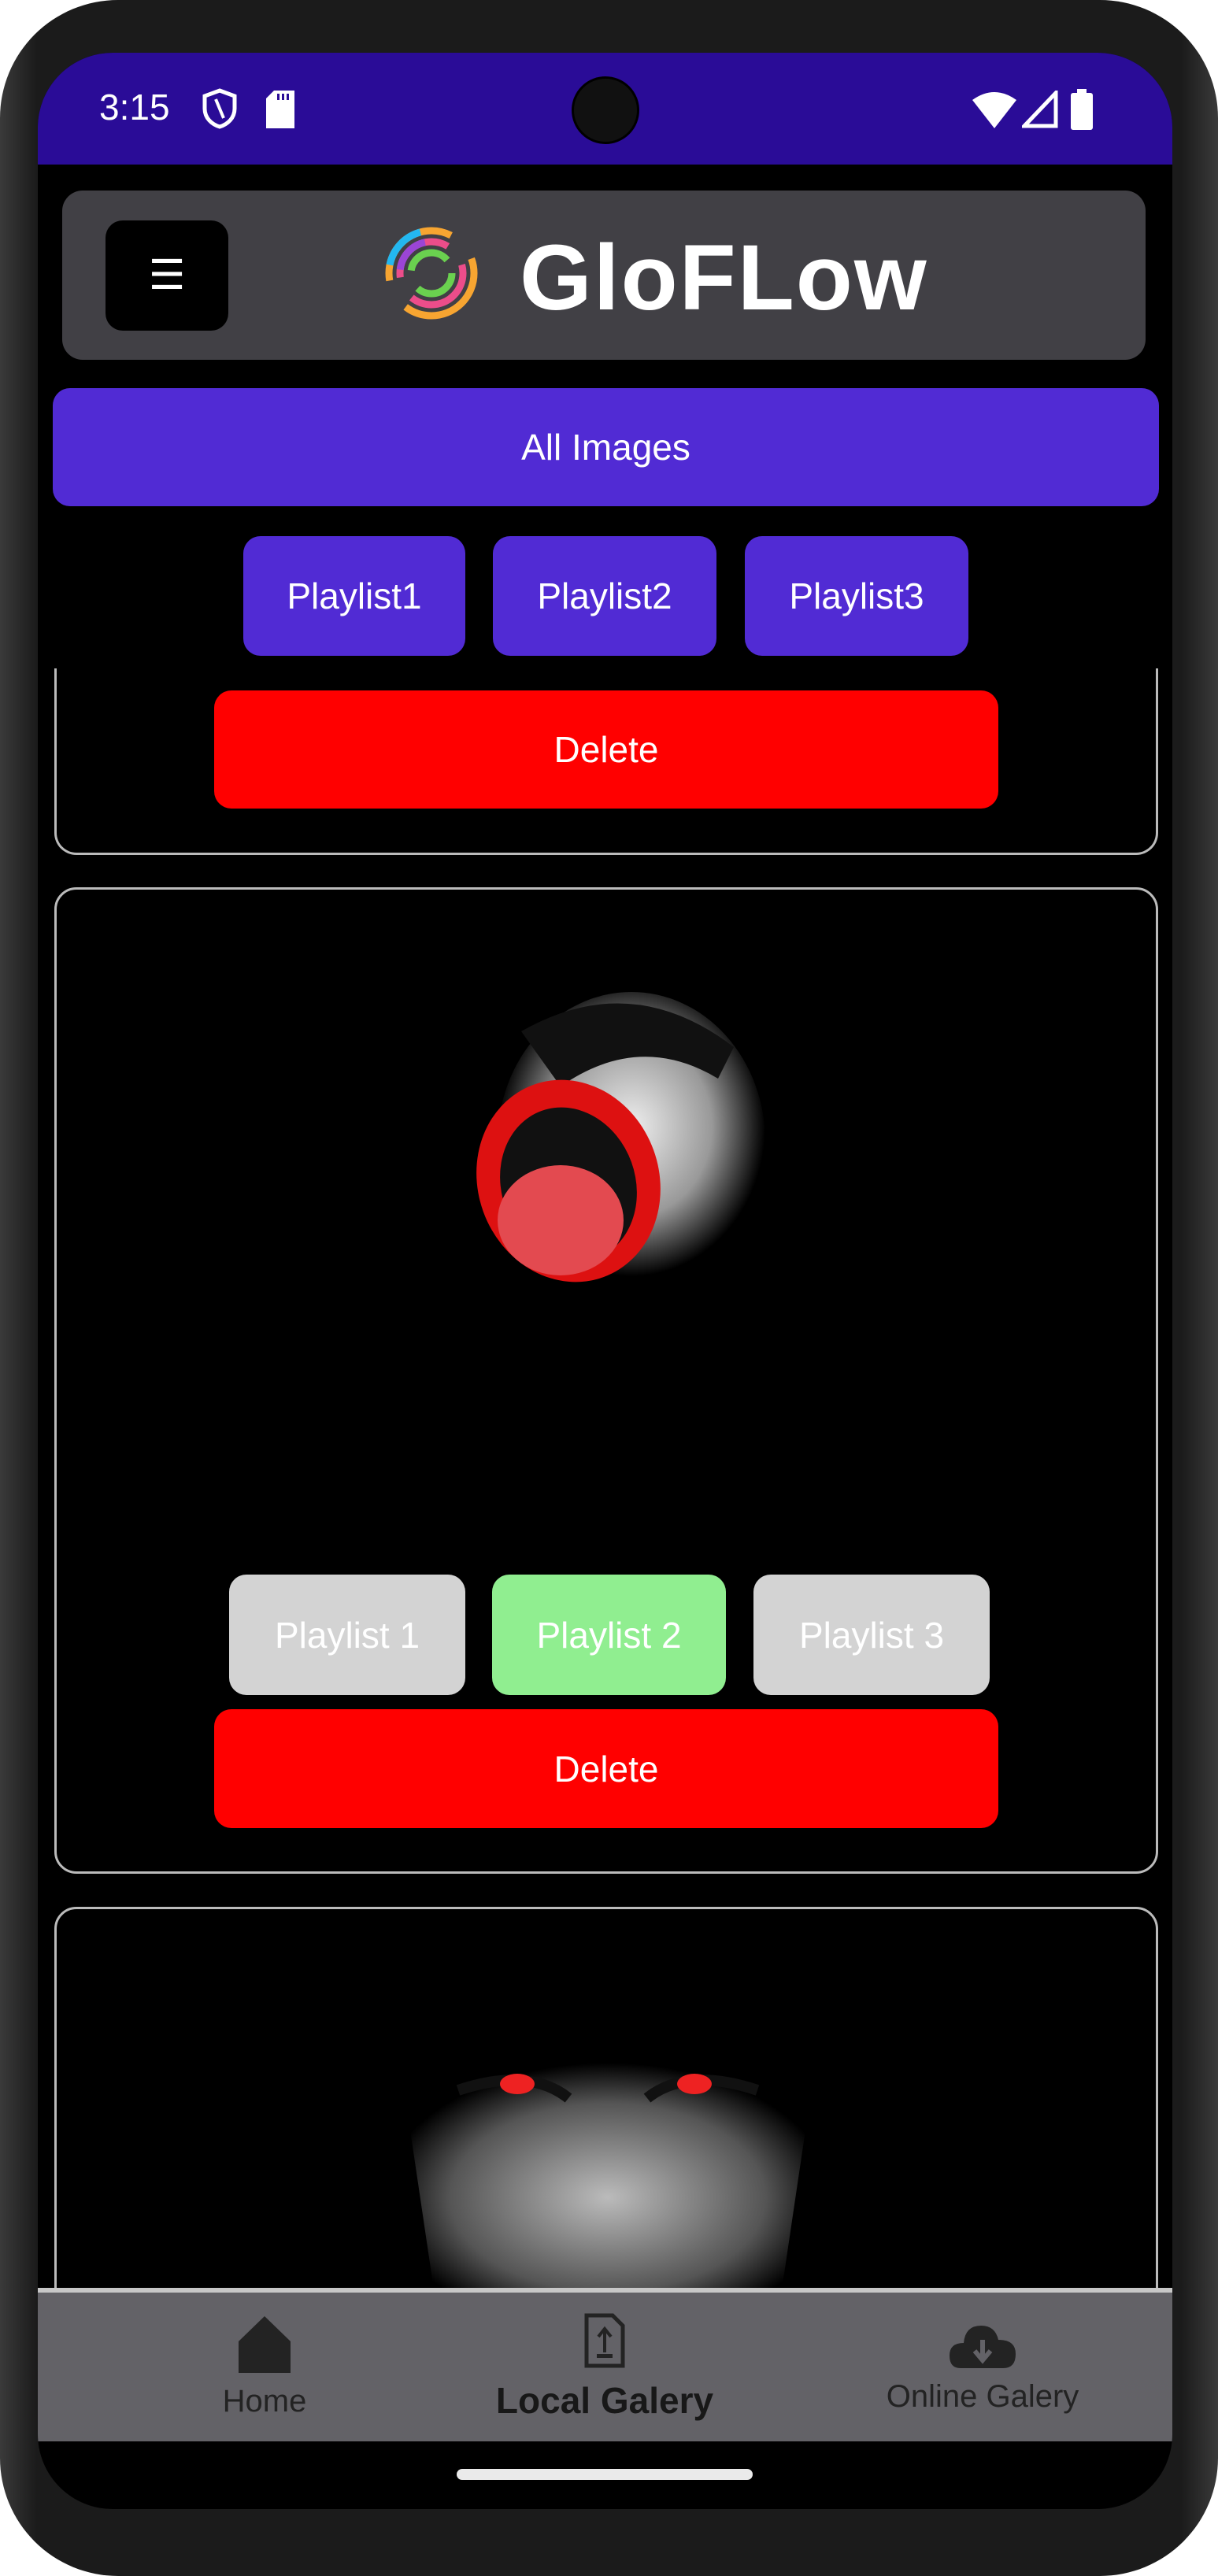 This screenshot has height=2576, width=1218. I want to click on nav-local-galery-label: Local Galery, so click(604, 2400).